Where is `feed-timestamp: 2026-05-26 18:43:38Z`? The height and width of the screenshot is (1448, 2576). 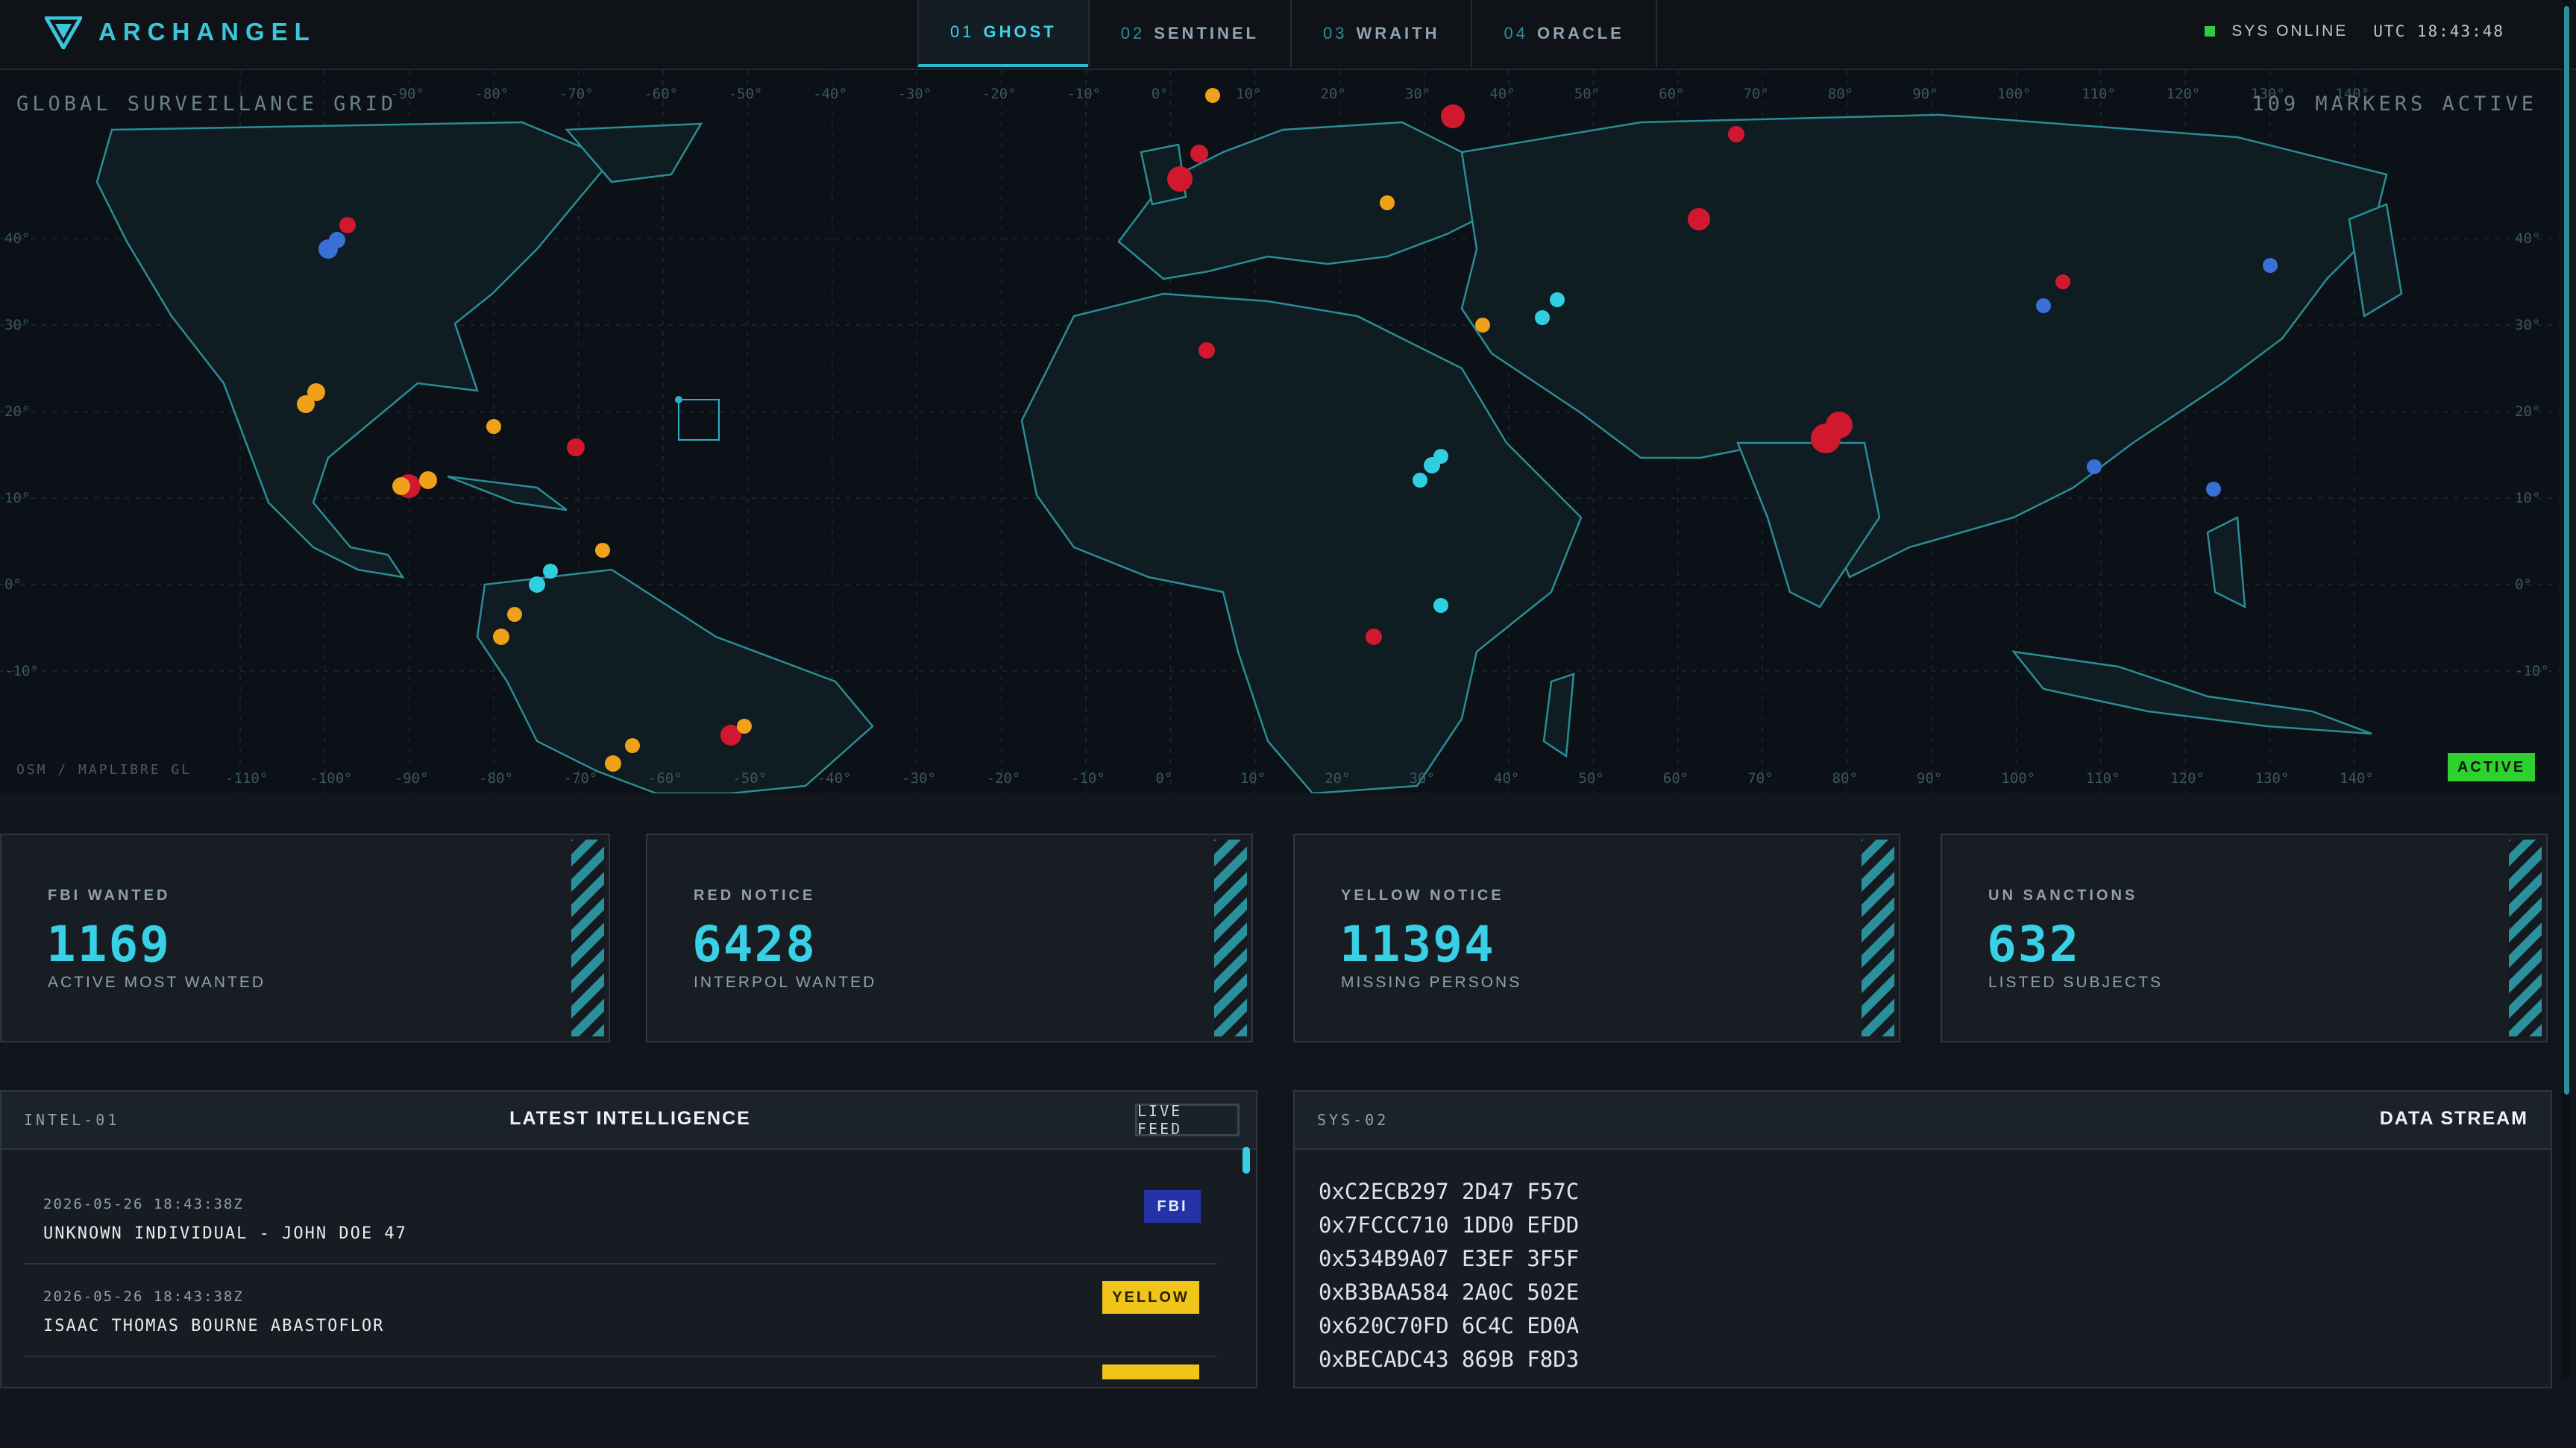
feed-timestamp: 2026-05-26 18:43:38Z is located at coordinates (143, 1296).